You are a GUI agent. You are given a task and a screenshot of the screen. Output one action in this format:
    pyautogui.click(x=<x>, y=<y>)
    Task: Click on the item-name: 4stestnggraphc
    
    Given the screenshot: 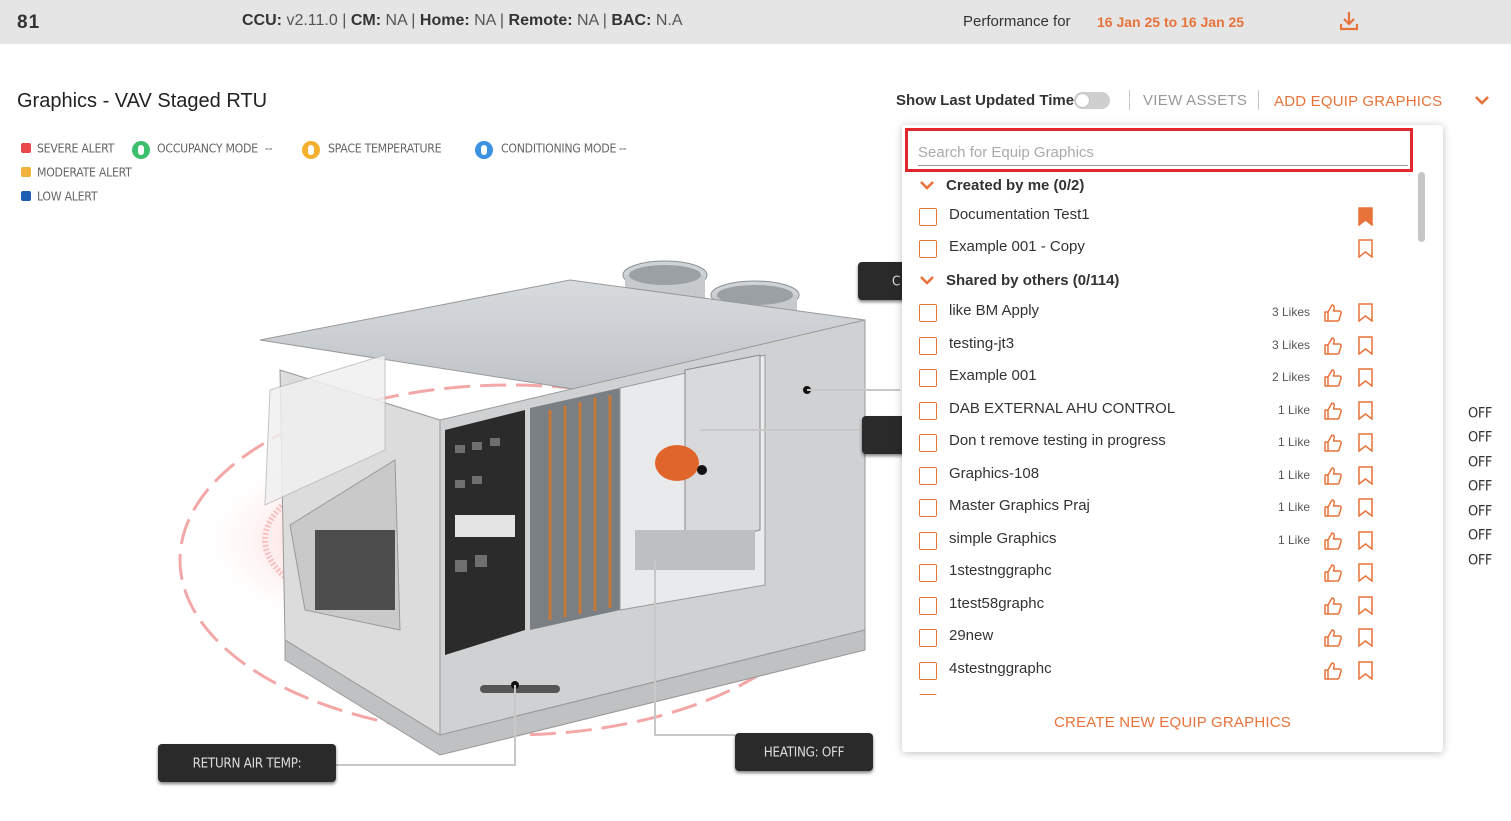 What is the action you would take?
    pyautogui.click(x=1000, y=668)
    